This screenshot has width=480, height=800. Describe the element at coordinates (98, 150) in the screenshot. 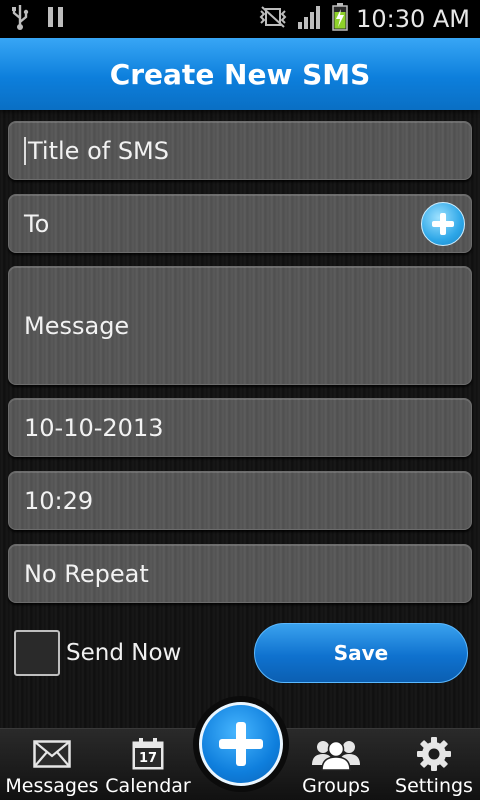

I see `title-placeholder: Title of SMS` at that location.